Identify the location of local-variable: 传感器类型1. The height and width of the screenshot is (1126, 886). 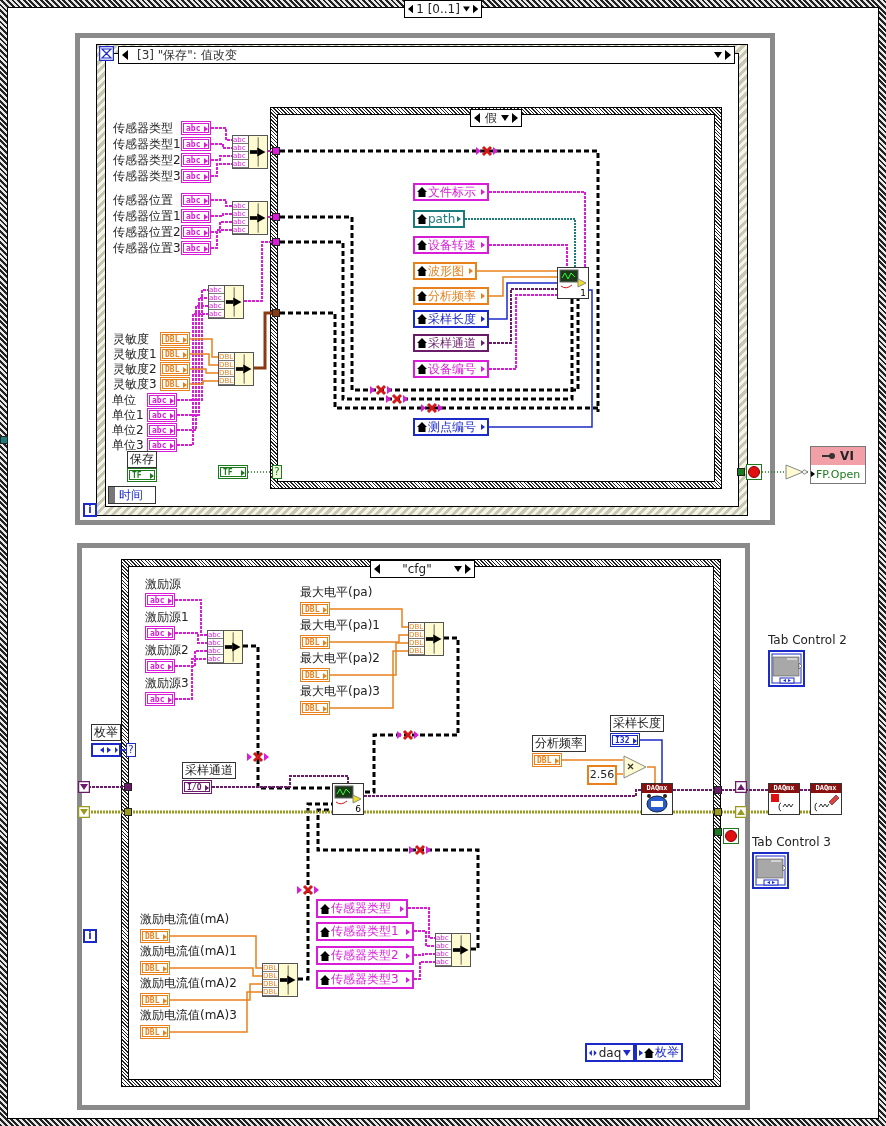
(365, 931).